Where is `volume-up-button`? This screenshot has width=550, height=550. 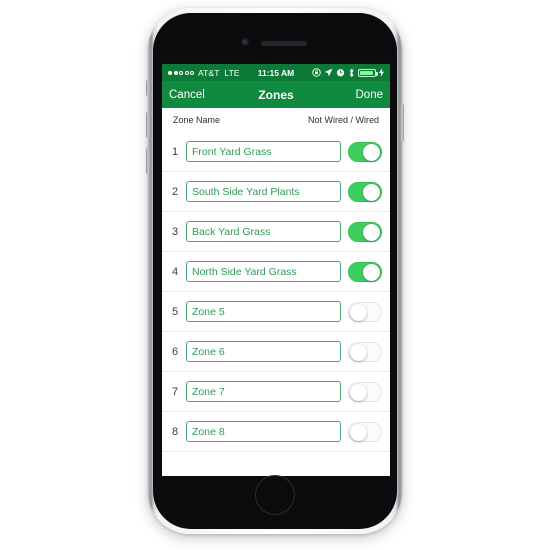
volume-up-button is located at coordinates (148, 125).